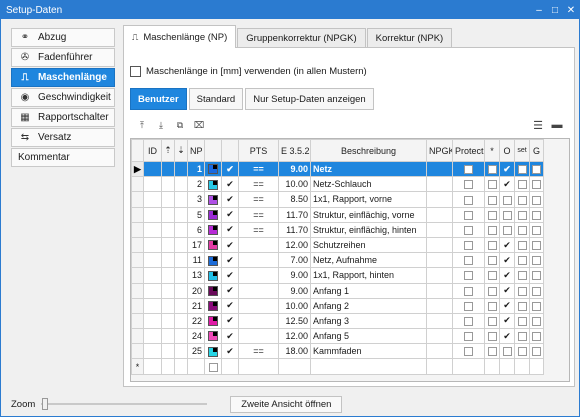 This screenshot has height=417, width=580. Describe the element at coordinates (337, 275) in the screenshot. I see `table-row: 13 ✔ 9.00 1x1, Rapport, hinten ✔` at that location.